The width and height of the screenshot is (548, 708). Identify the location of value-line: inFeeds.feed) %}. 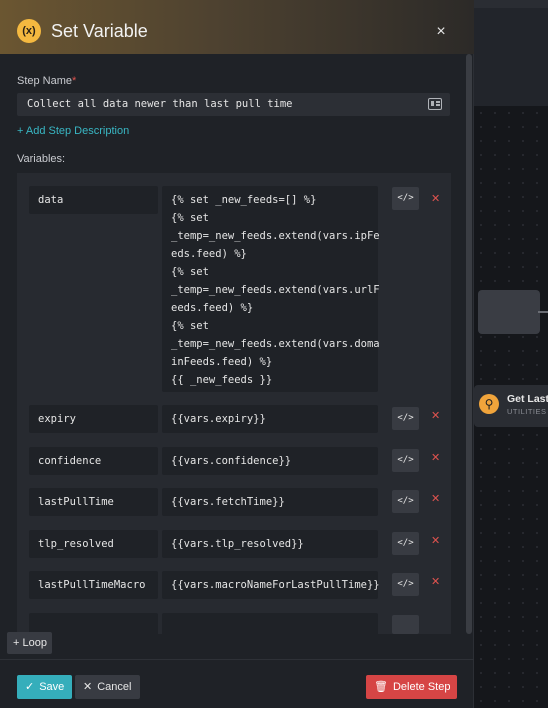
(222, 362).